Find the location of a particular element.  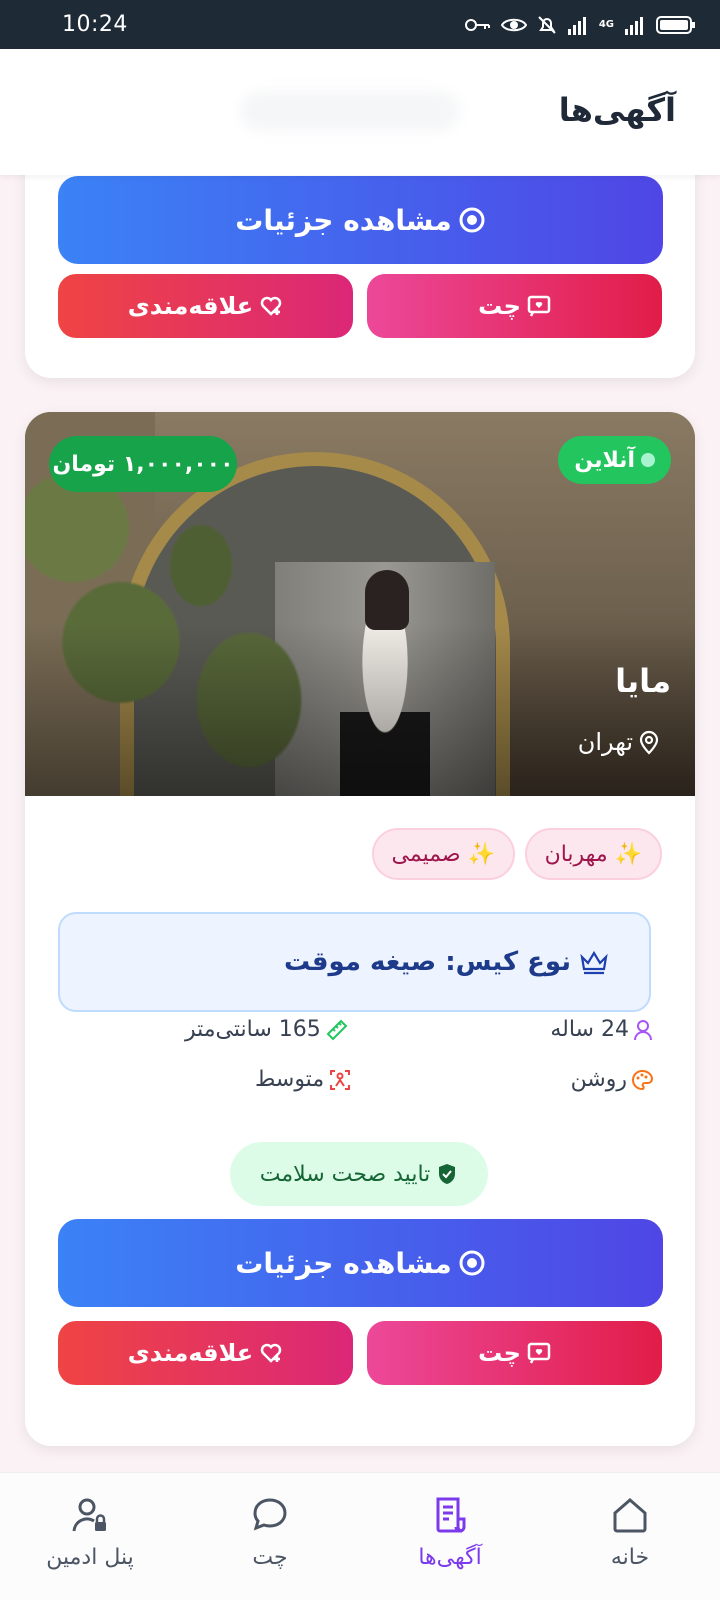

bottom-navigation: پنل ادمین چت آگهی‌ها خانه is located at coordinates (360, 1536).